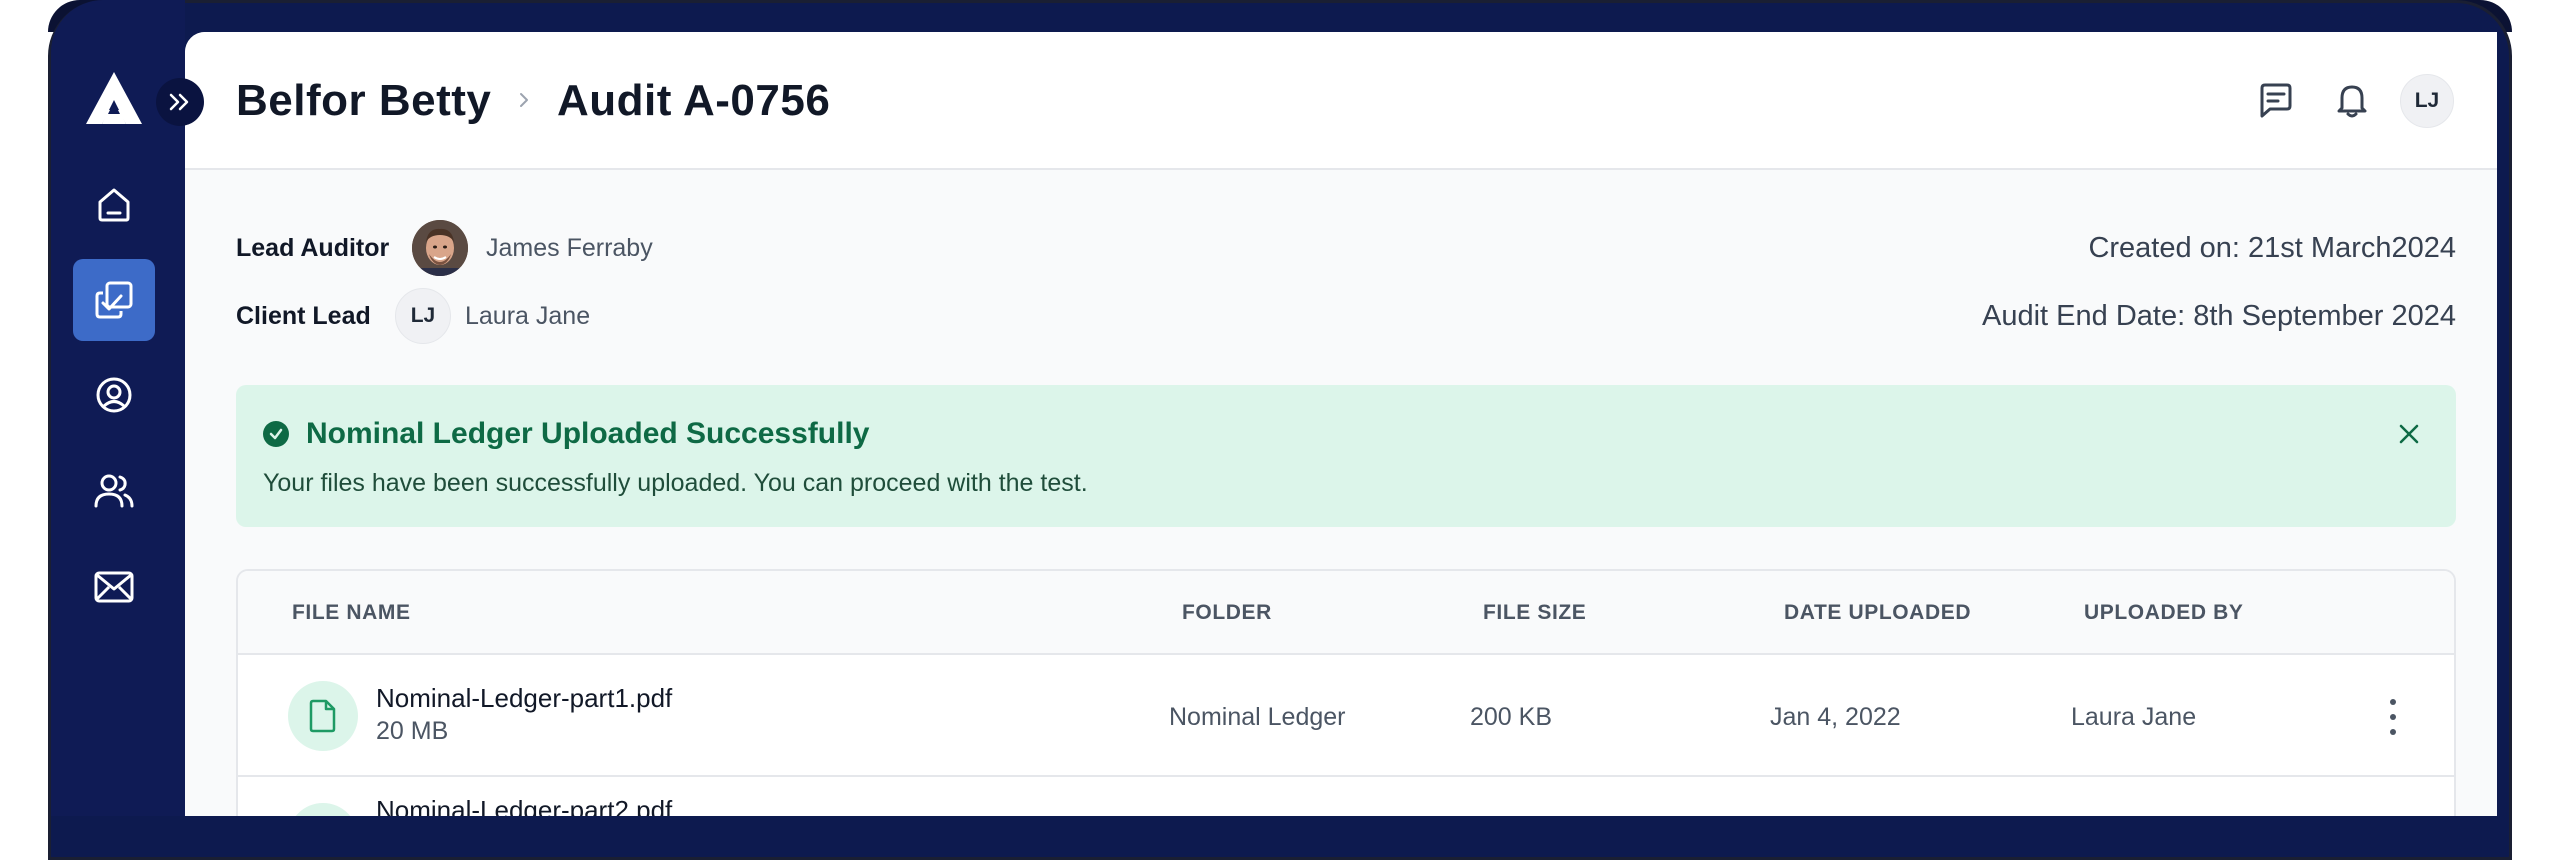 This screenshot has width=2560, height=860. Describe the element at coordinates (2134, 717) in the screenshot. I see `cell-uploaded-by: Laura Jane` at that location.